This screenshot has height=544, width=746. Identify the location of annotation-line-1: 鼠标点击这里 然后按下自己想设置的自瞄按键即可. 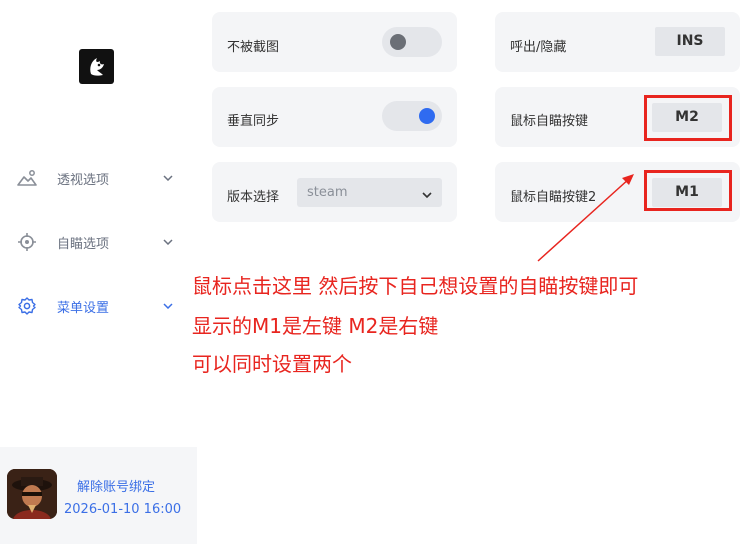
(415, 286).